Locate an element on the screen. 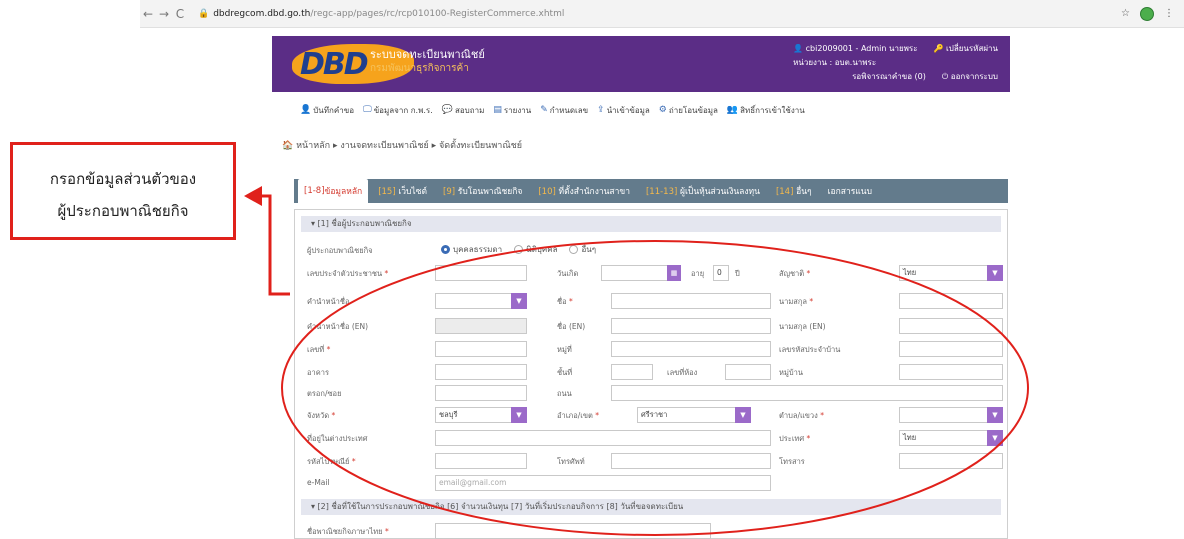 Image resolution: width=1184 pixels, height=539 pixels. tab-6: เอกสารแนบ is located at coordinates (850, 191).